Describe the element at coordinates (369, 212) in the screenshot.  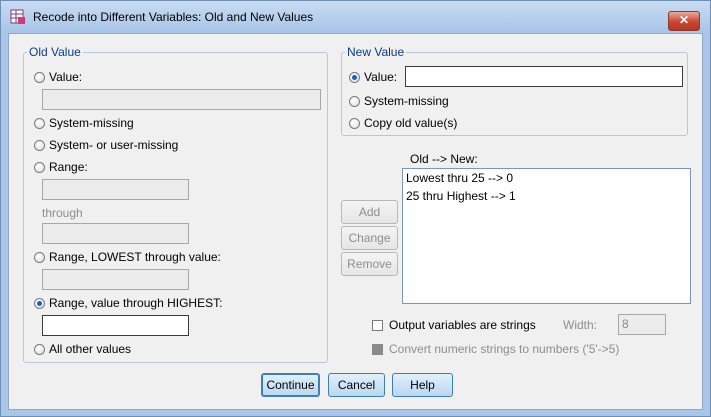
I see `add-button: Add` at that location.